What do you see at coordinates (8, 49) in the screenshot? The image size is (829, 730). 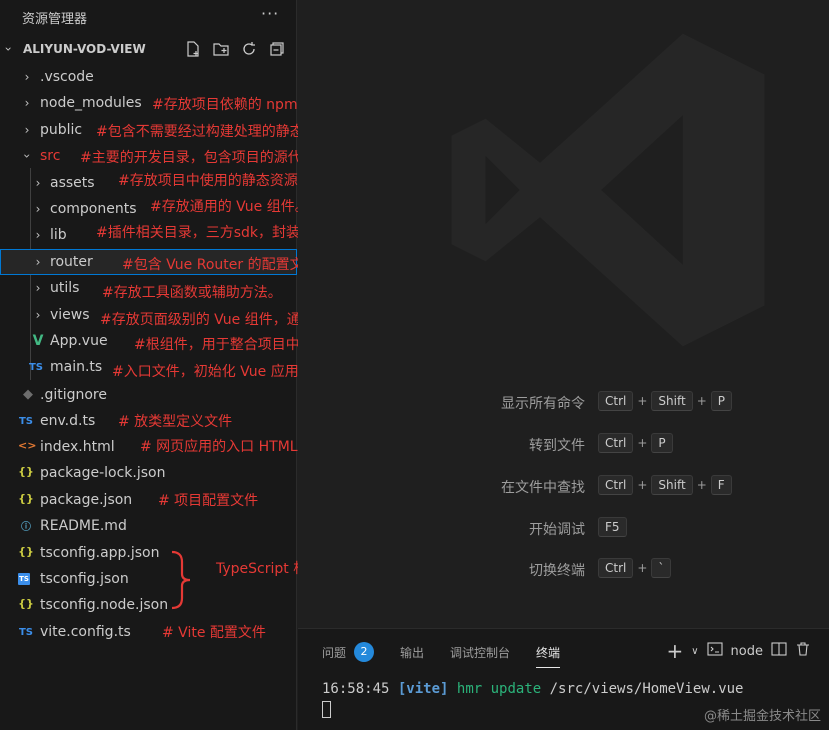 I see `chevron-down-icon: ›` at bounding box center [8, 49].